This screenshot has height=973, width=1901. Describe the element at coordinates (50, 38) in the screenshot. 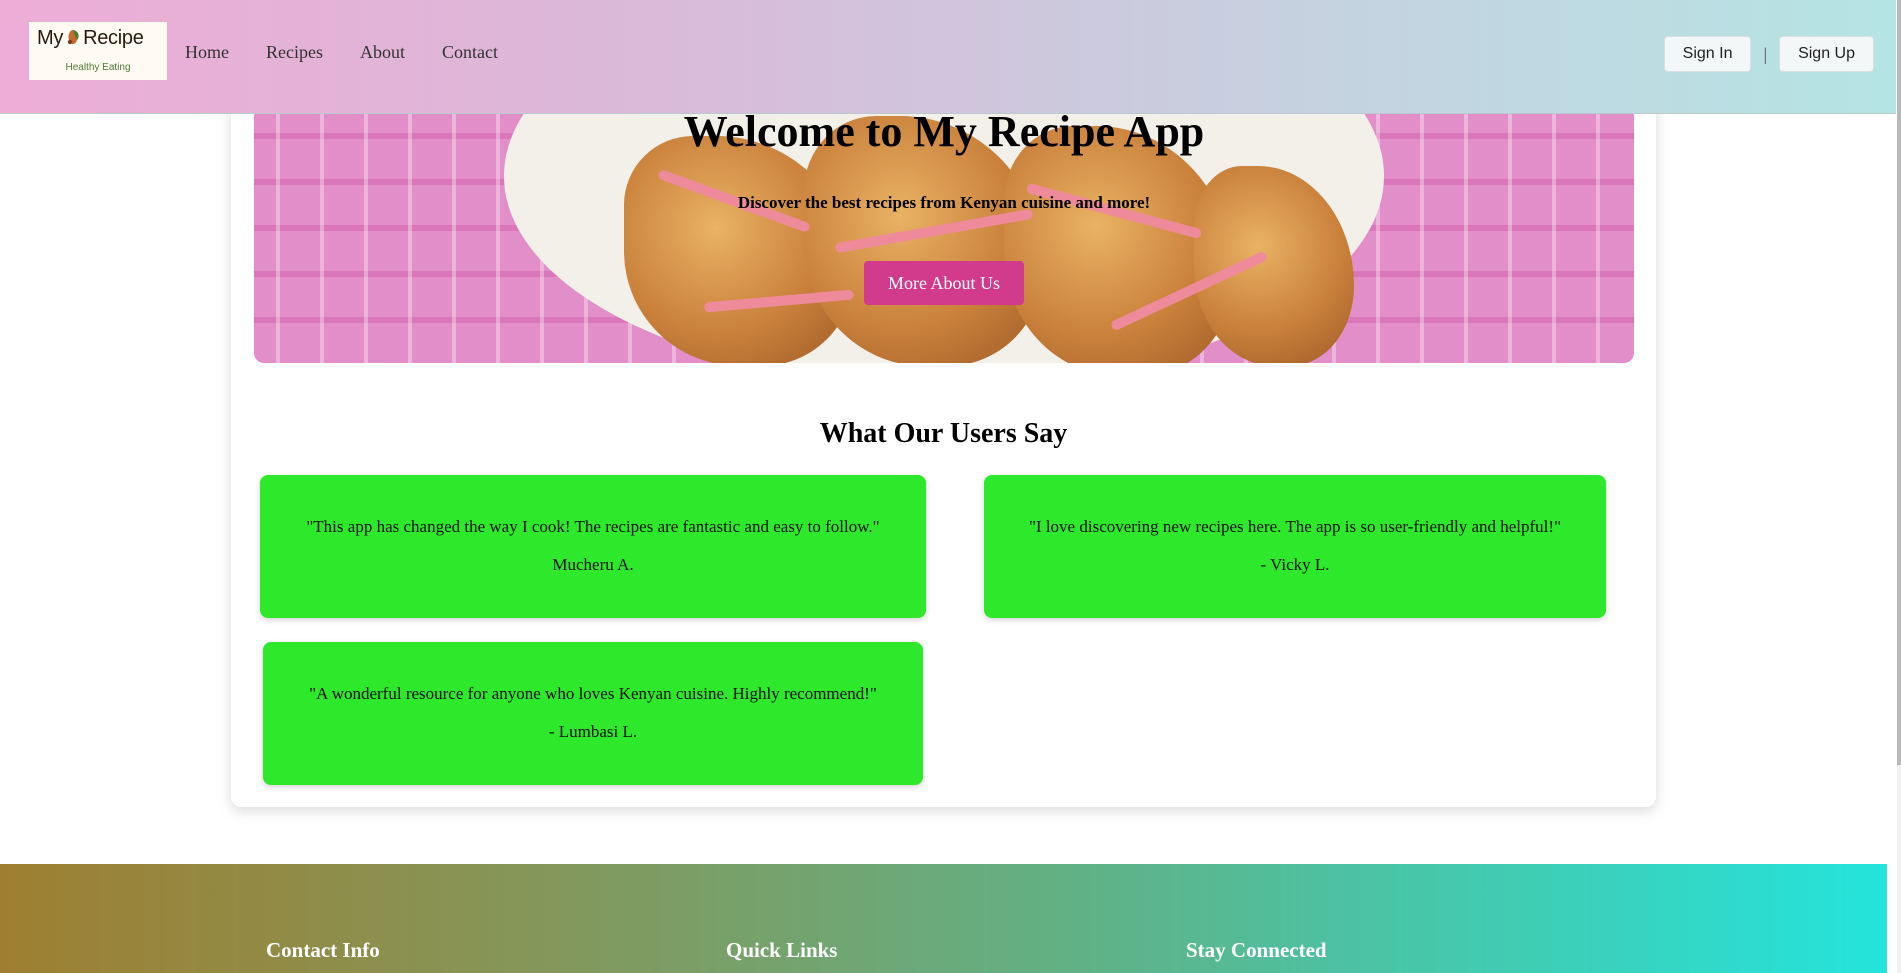

I see `logo-text-my: My` at that location.